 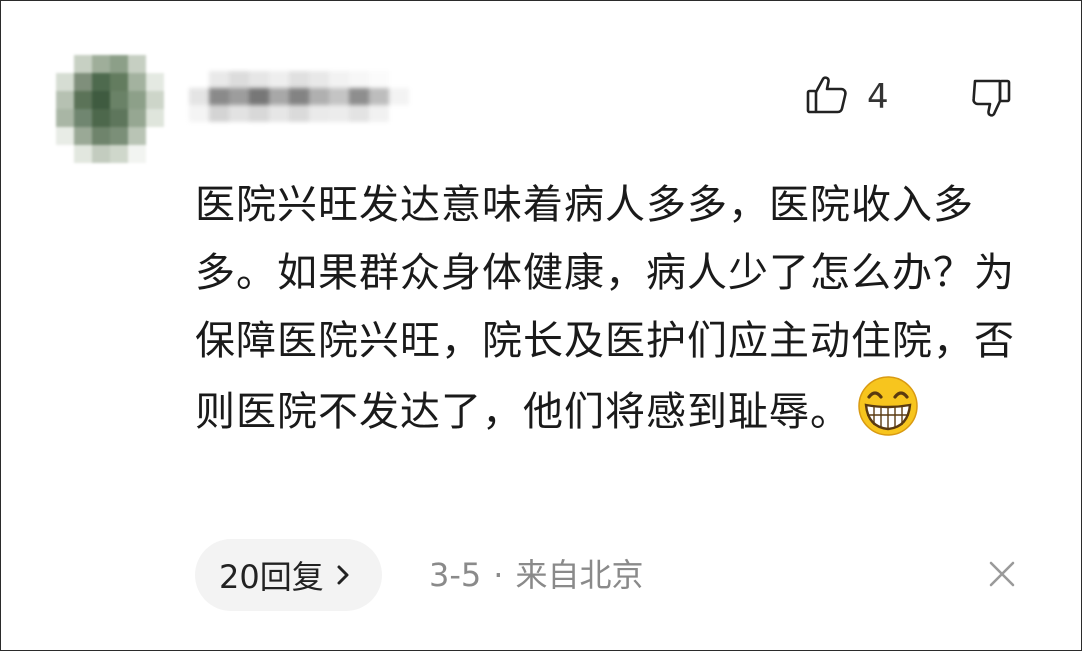 I want to click on replies-button: 20回复, so click(x=288, y=575).